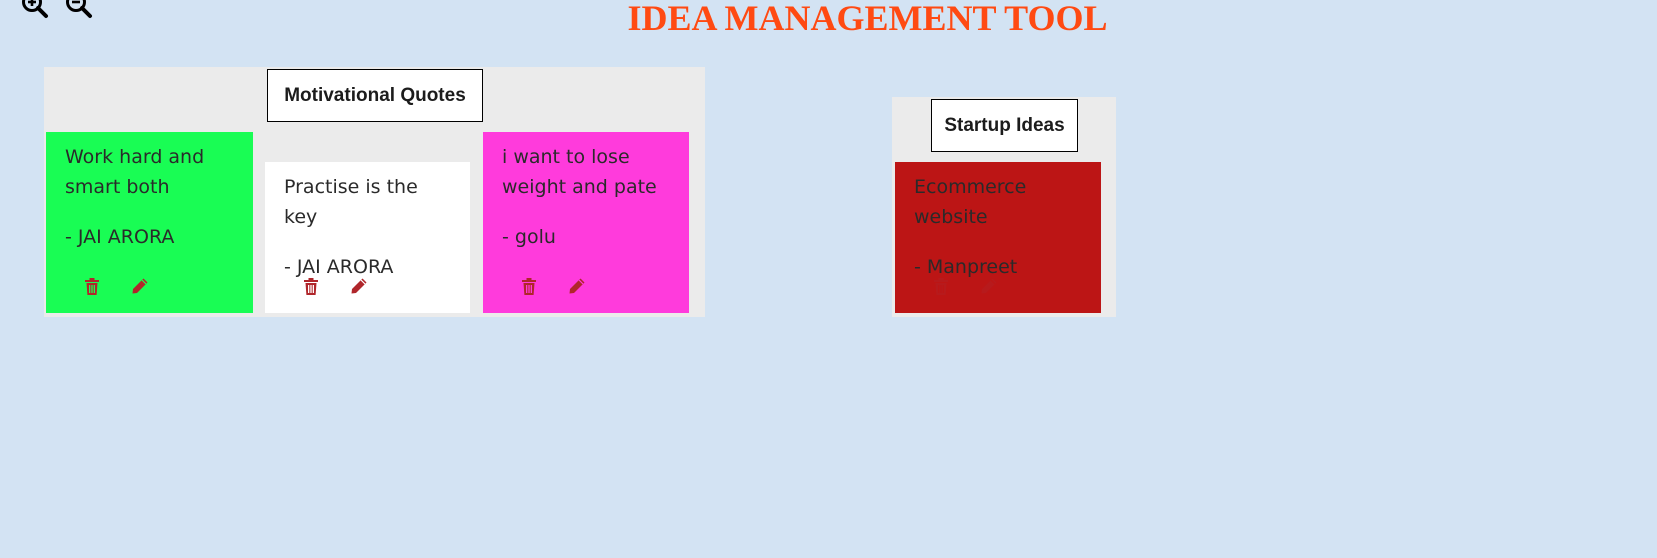  What do you see at coordinates (375, 95) in the screenshot?
I see `board-title: Motivational Quotes` at bounding box center [375, 95].